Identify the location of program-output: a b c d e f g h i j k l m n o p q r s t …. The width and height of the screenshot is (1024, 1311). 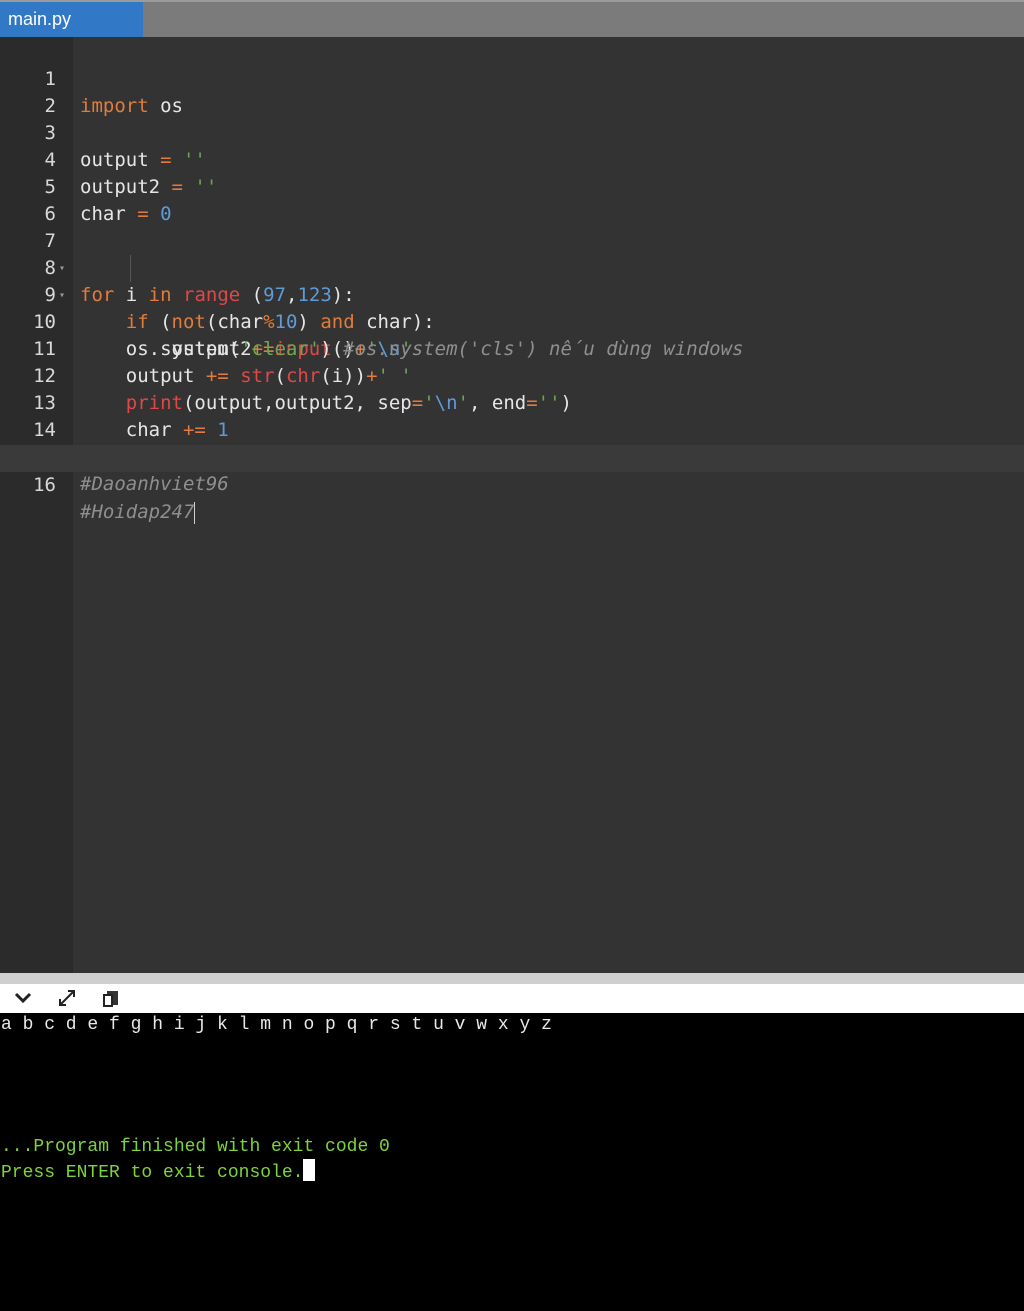
(276, 1025).